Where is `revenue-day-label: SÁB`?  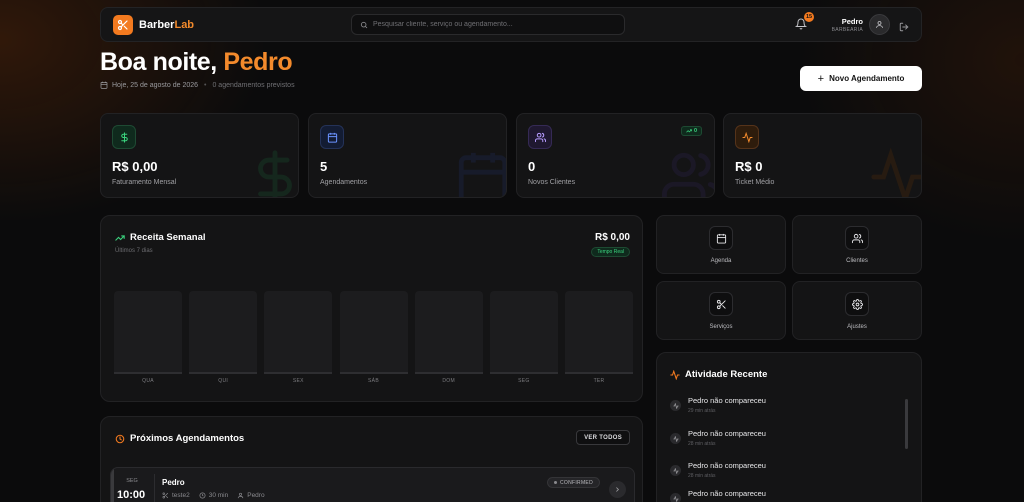 revenue-day-label: SÁB is located at coordinates (373, 381).